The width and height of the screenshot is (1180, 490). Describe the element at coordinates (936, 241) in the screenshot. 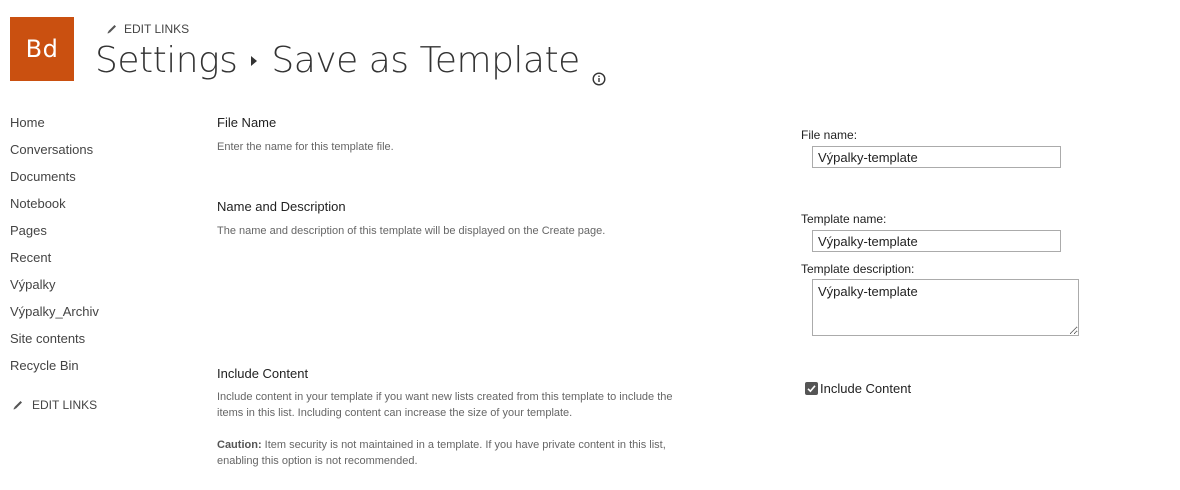

I see `template-name-input` at that location.